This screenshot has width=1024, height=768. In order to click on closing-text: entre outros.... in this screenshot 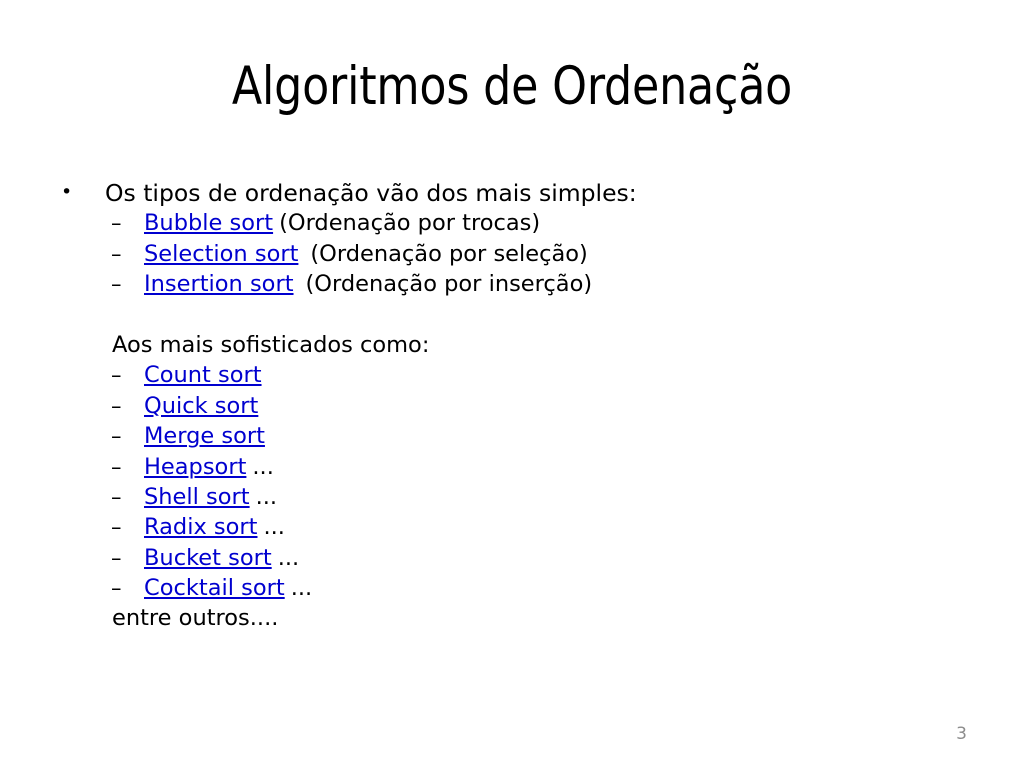, I will do `click(512, 618)`.